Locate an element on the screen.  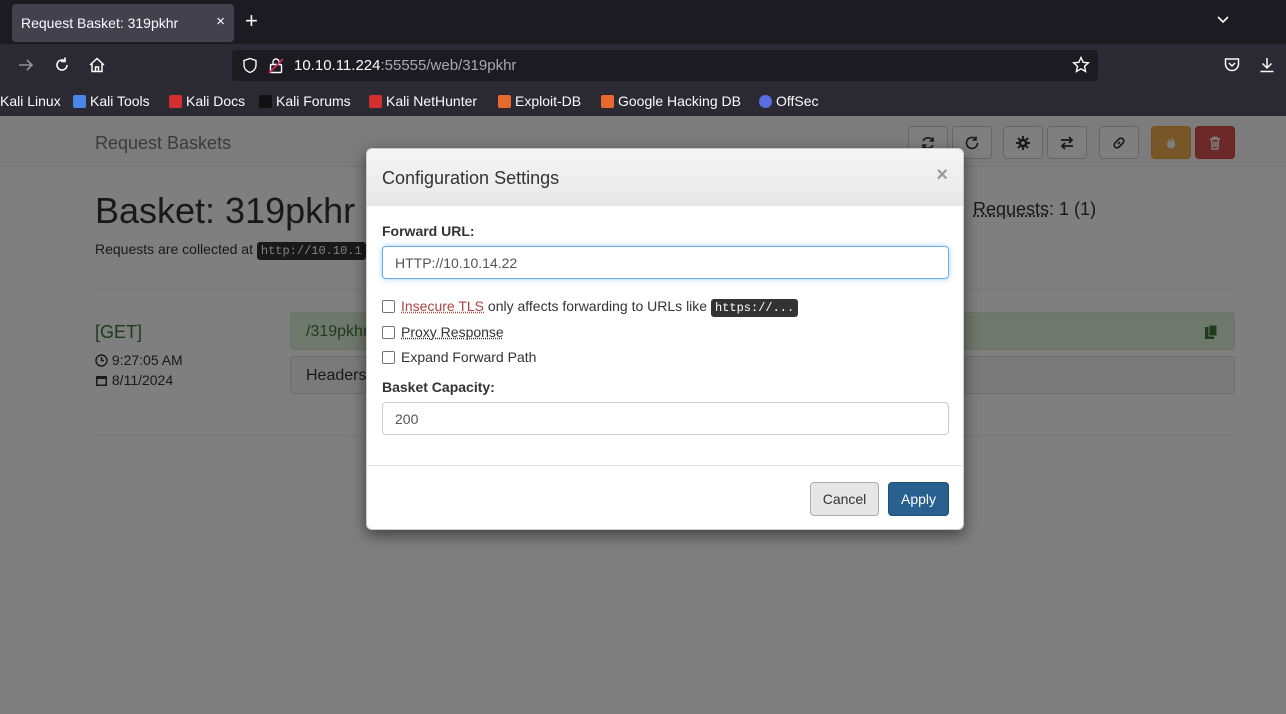
proxy-response-option: Proxy Response is located at coordinates (443, 332).